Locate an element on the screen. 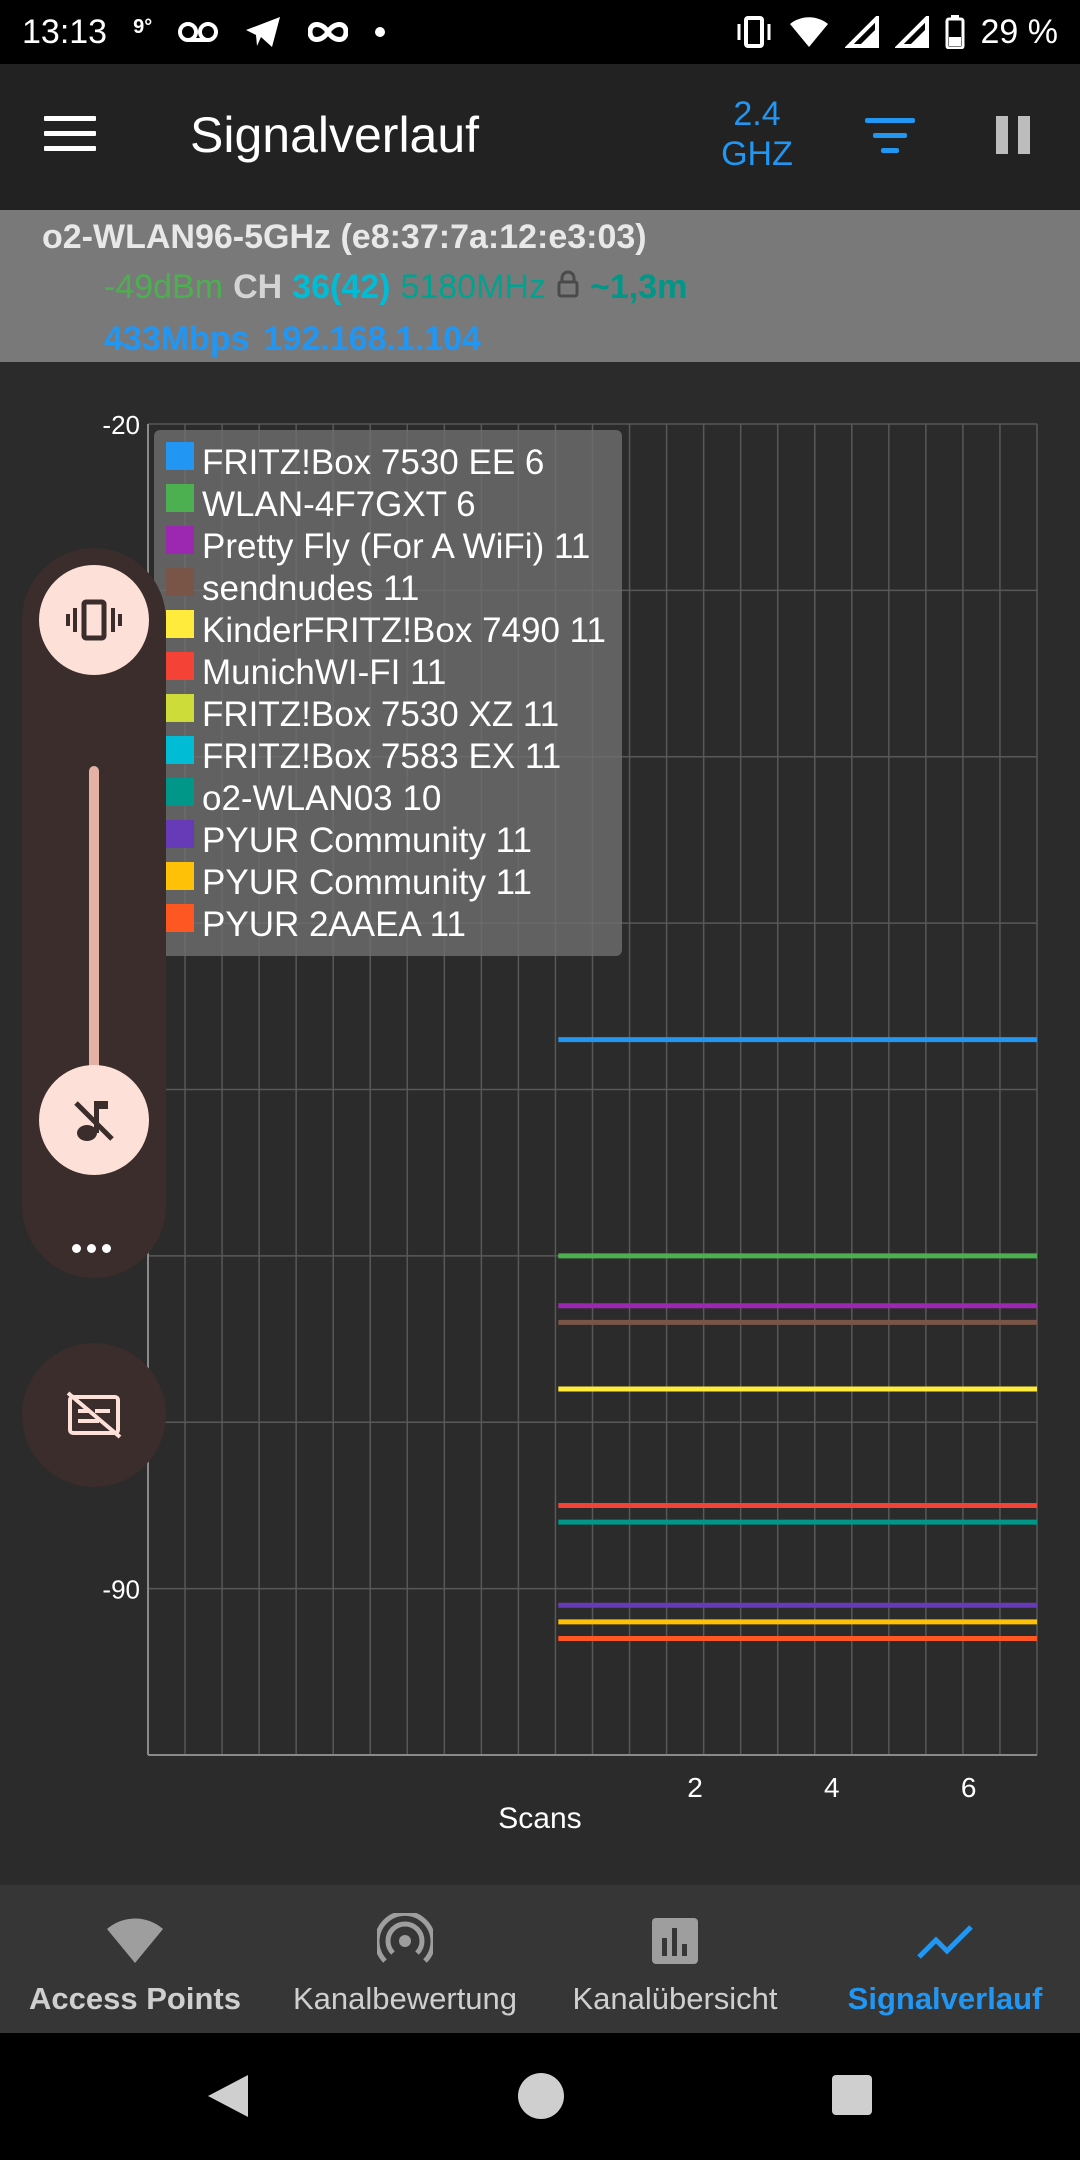  volume-slider is located at coordinates (94, 926).